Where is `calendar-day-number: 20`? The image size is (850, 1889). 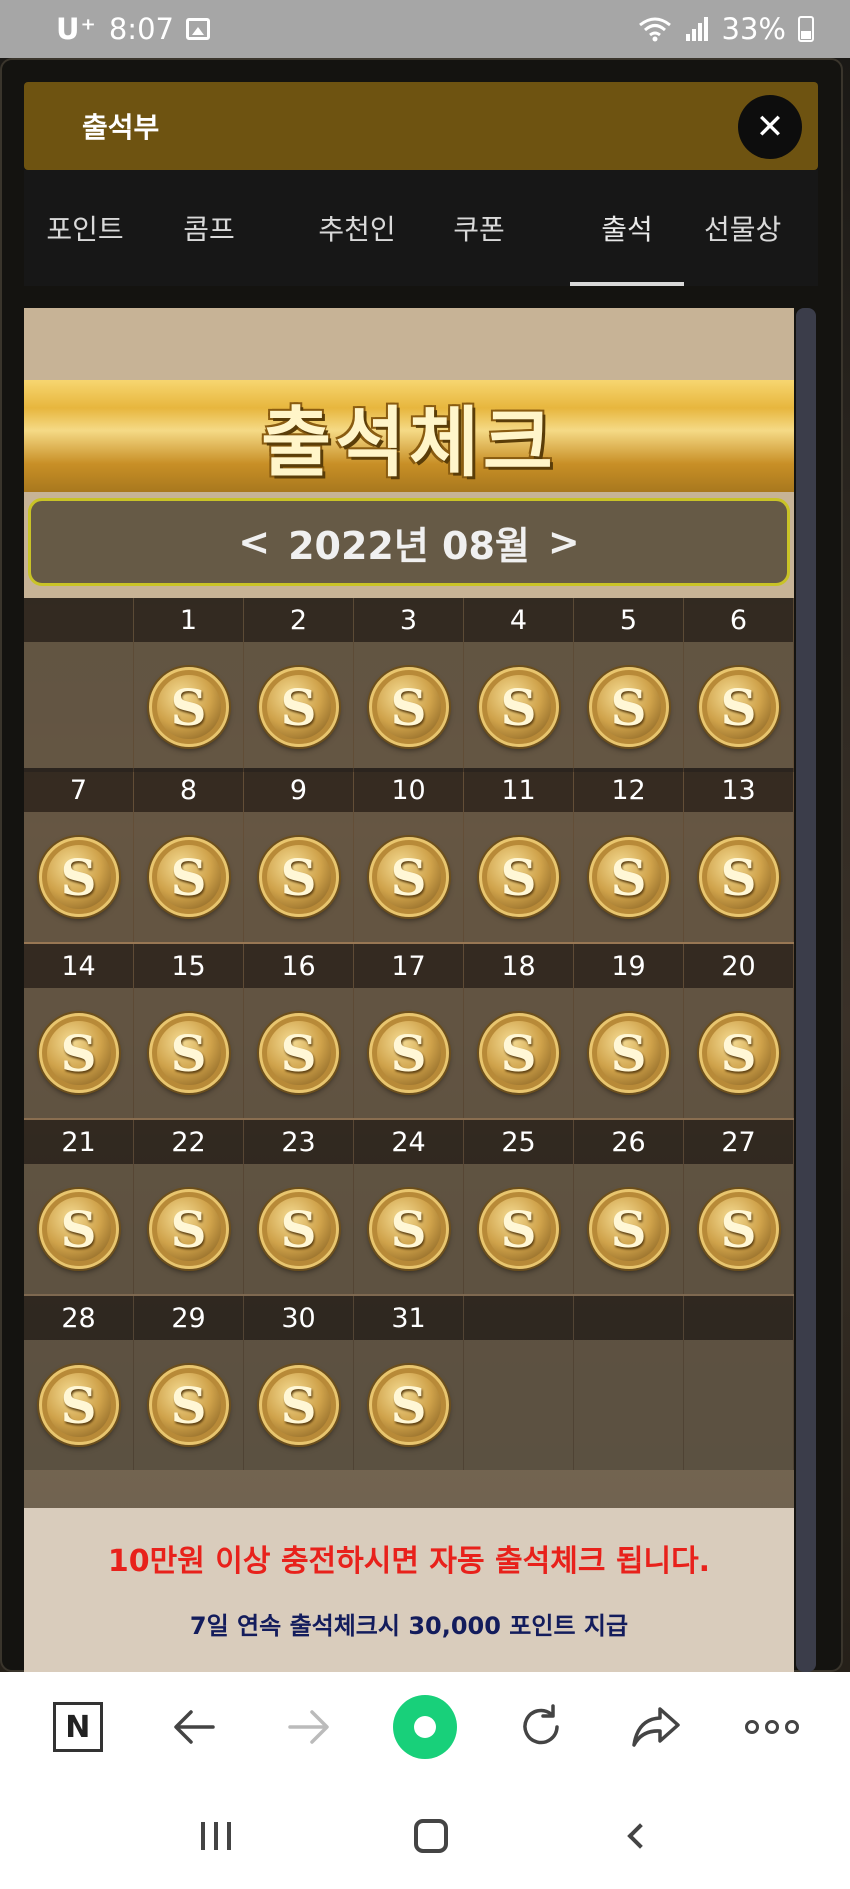 calendar-day-number: 20 is located at coordinates (738, 966).